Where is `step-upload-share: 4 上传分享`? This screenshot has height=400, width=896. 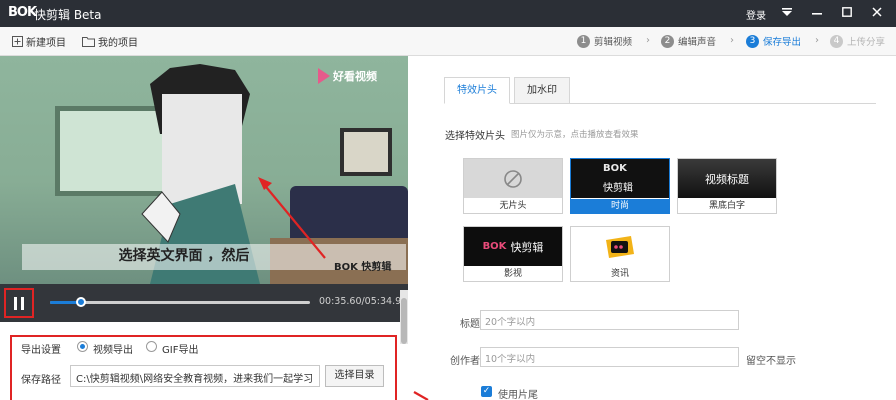 step-upload-share: 4 上传分享 is located at coordinates (857, 41).